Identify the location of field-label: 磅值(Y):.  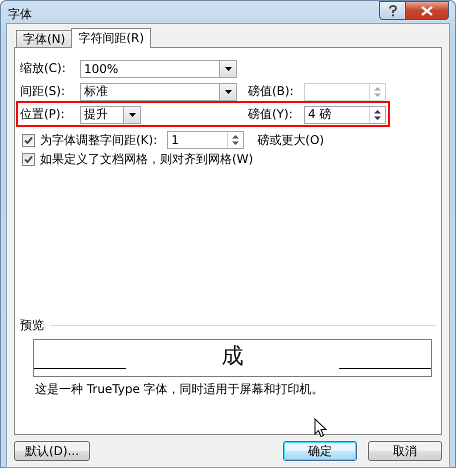
(271, 114).